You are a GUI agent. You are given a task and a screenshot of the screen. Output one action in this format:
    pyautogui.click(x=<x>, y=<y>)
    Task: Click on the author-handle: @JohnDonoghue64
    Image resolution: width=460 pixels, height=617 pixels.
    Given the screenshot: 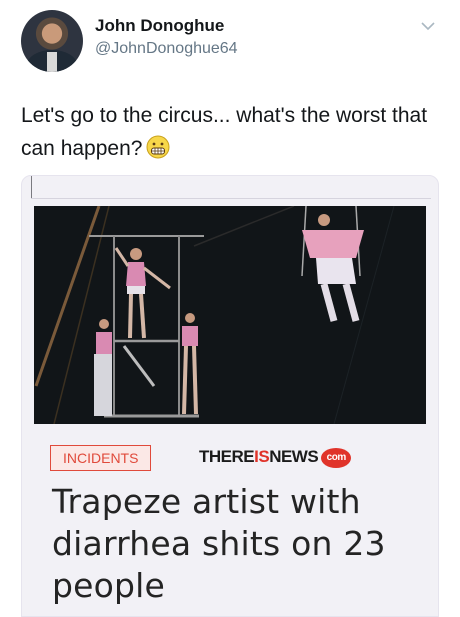 What is the action you would take?
    pyautogui.click(x=166, y=49)
    